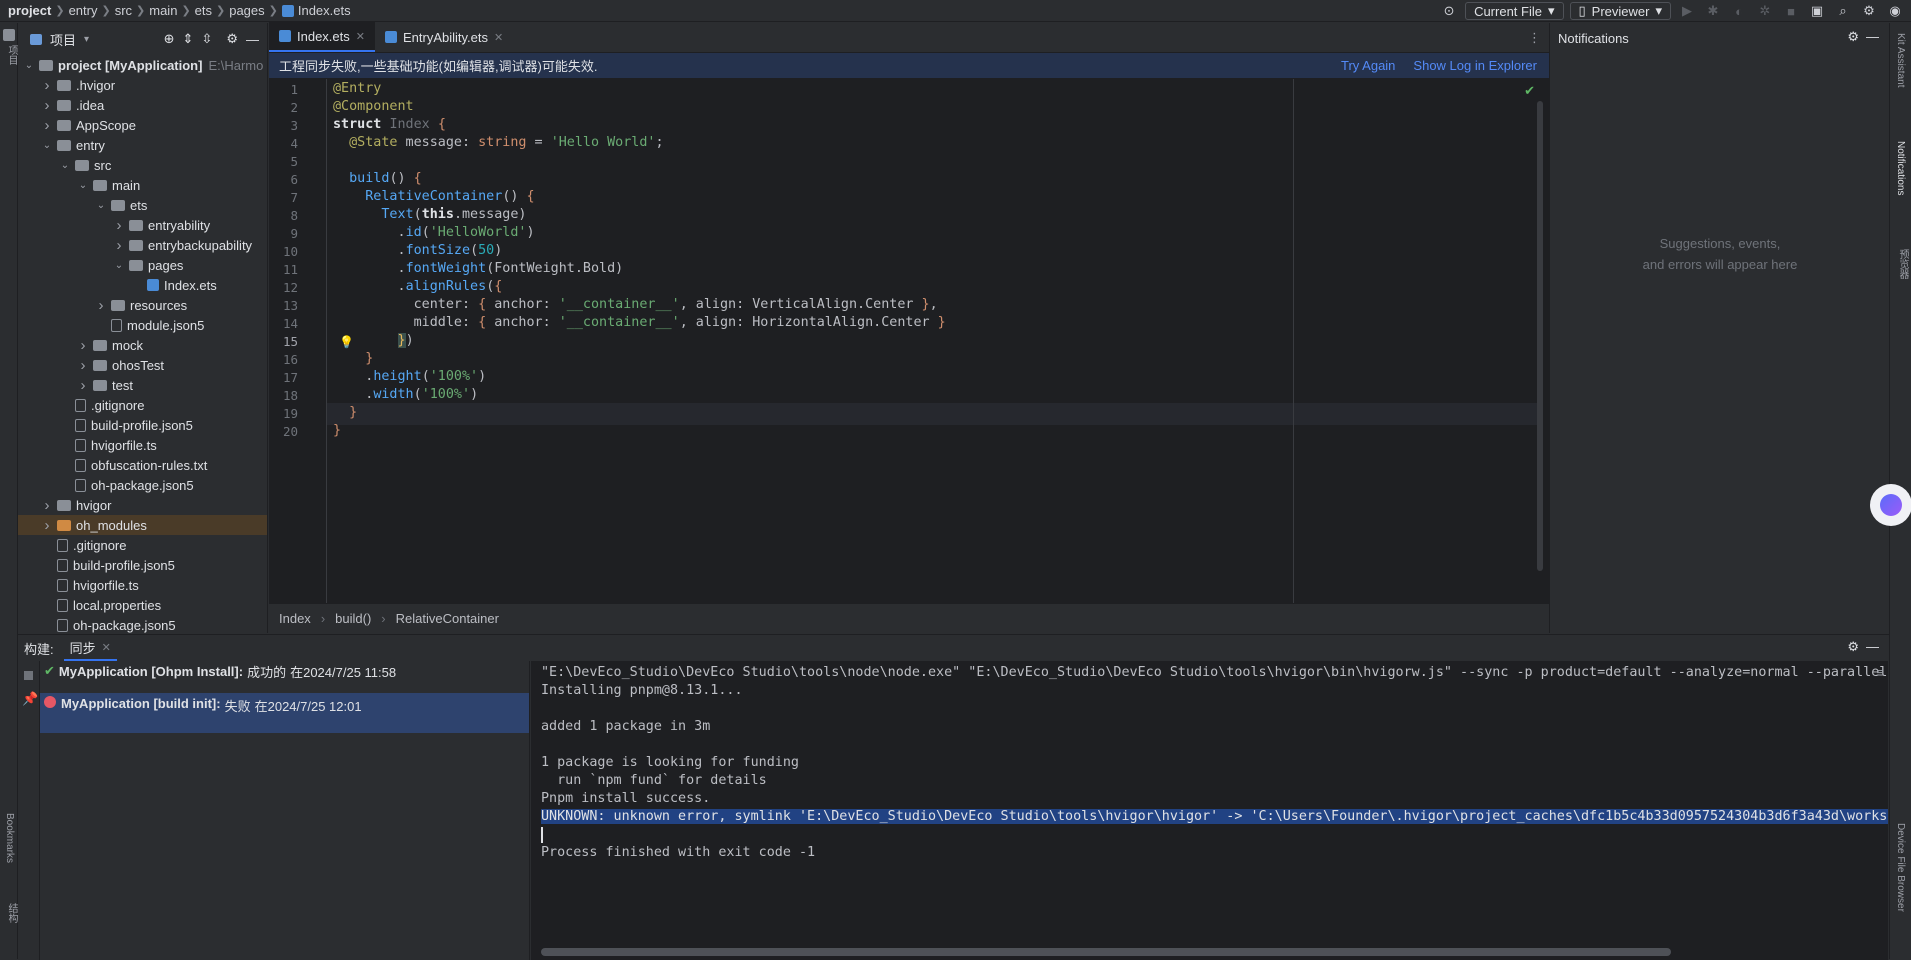  What do you see at coordinates (444, 37) in the screenshot?
I see `tab-entryability-ets: EntryAbility.ets ✕` at bounding box center [444, 37].